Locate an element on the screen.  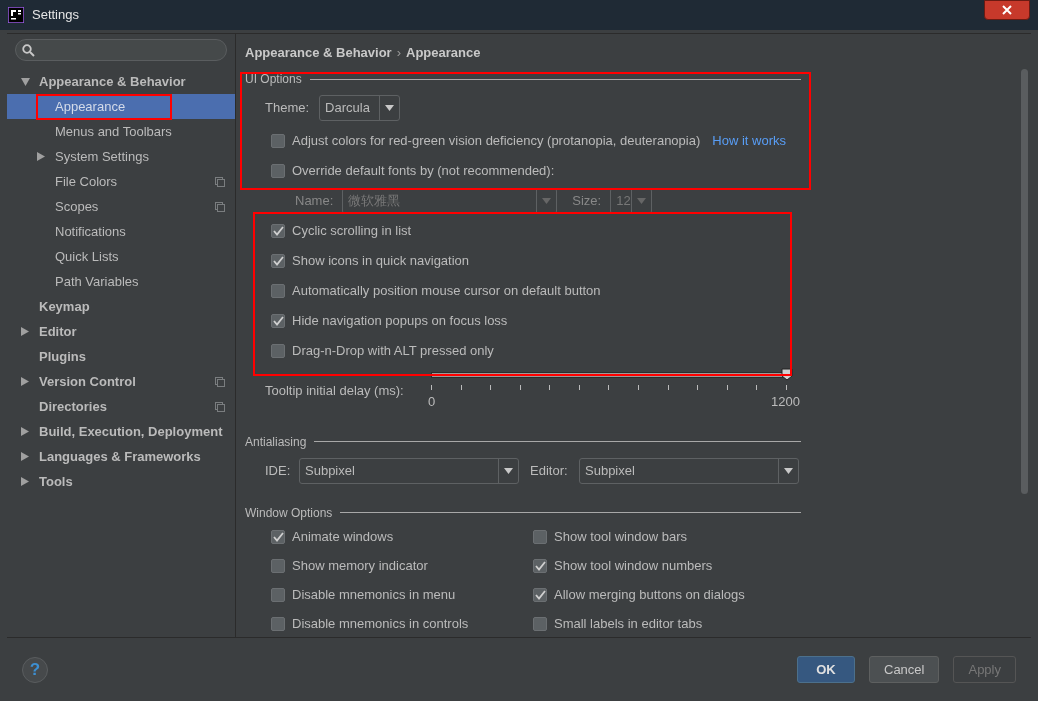
tree-item: Tools is located at coordinates (121, 481).